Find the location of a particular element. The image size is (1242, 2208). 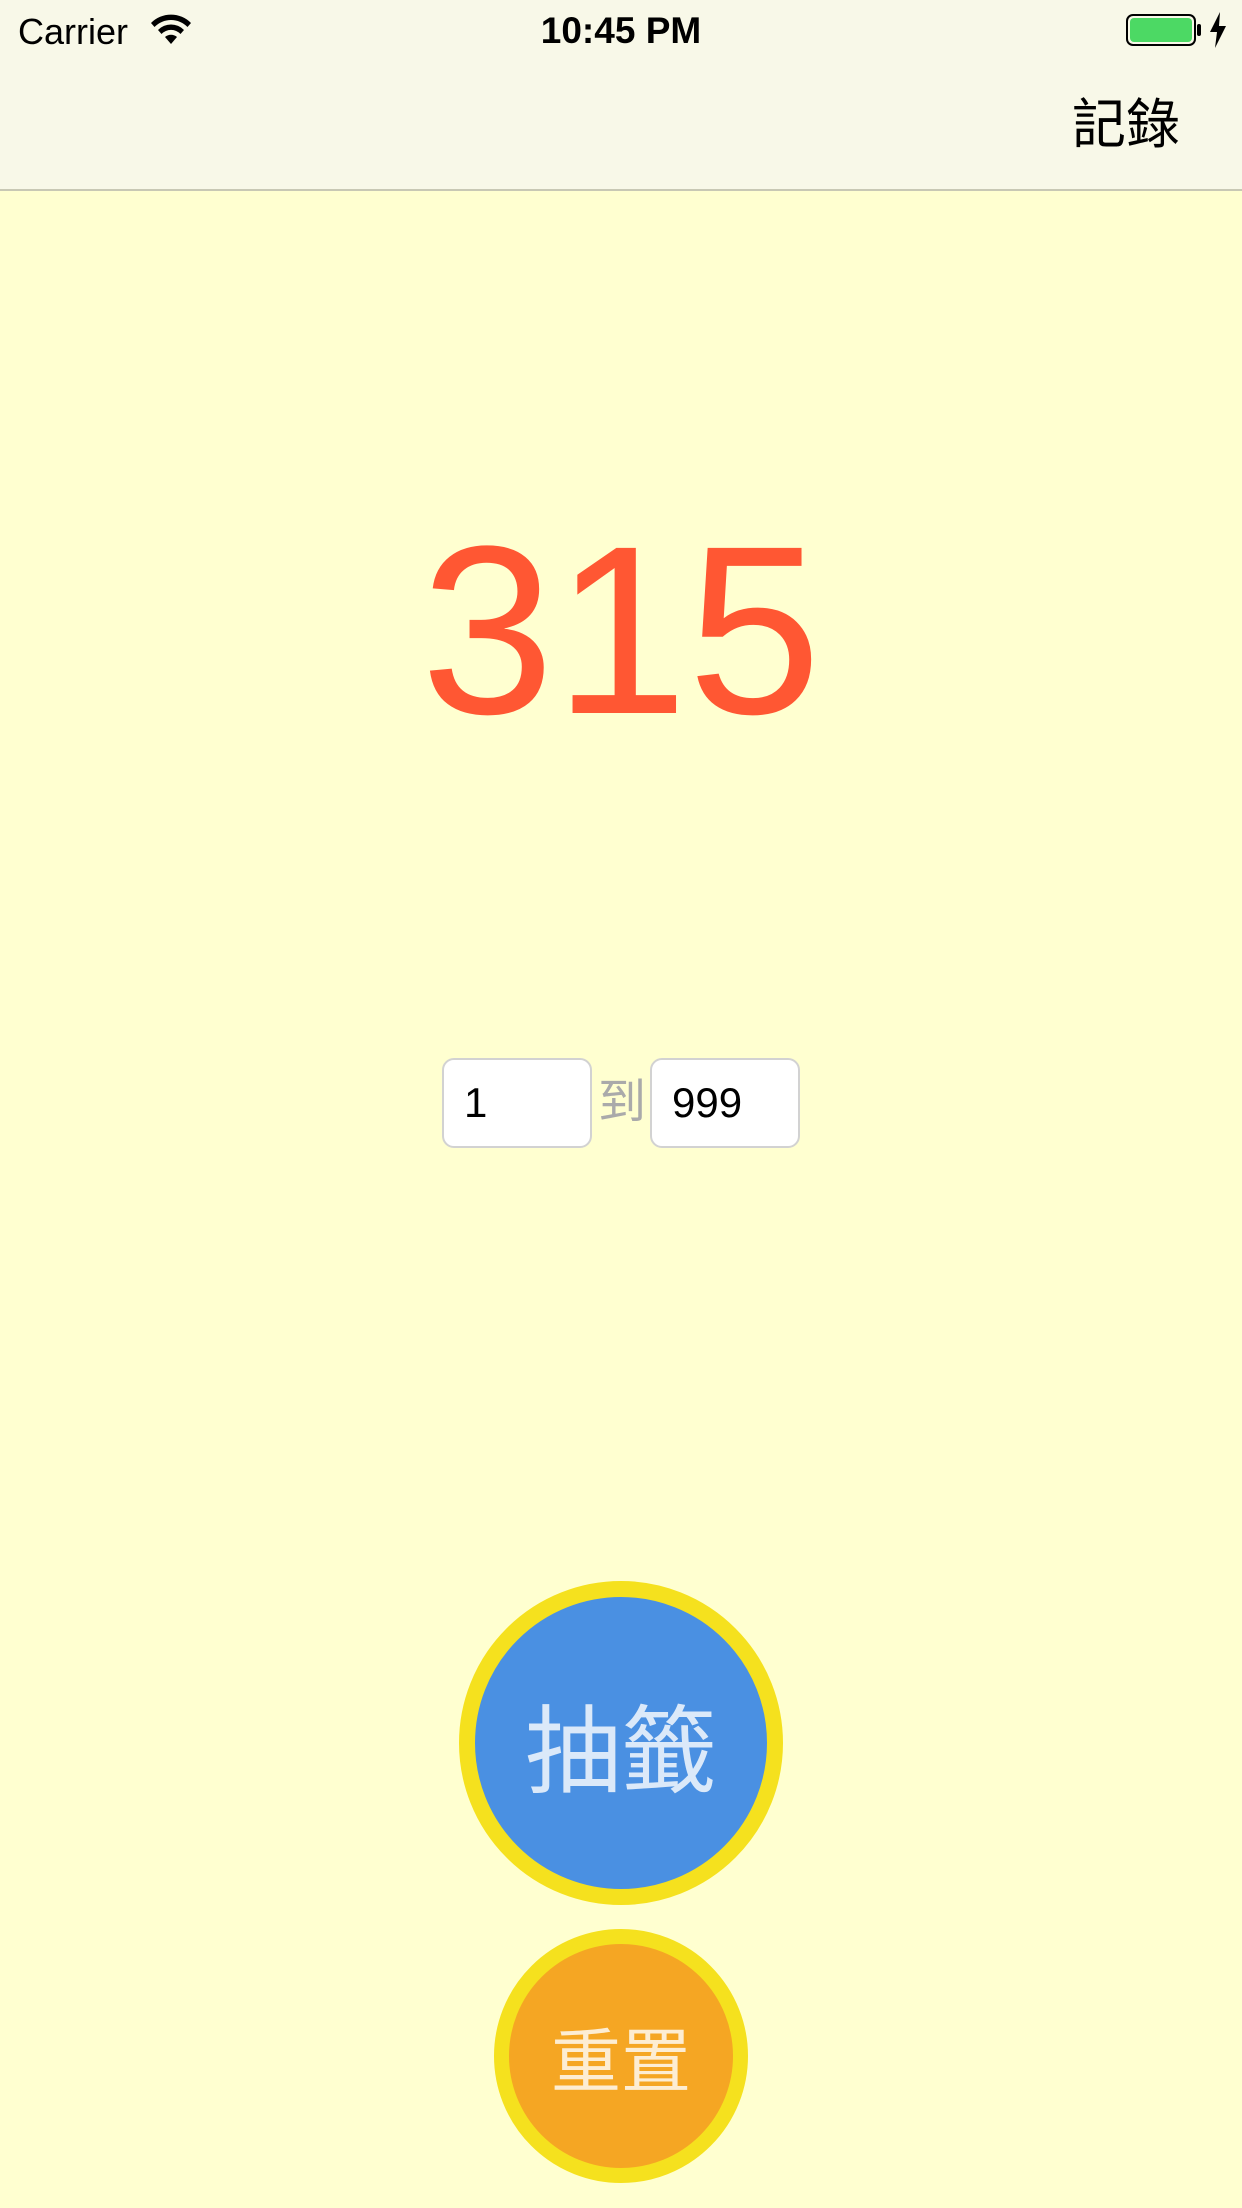

records-button: 記錄 is located at coordinates (1126, 125).